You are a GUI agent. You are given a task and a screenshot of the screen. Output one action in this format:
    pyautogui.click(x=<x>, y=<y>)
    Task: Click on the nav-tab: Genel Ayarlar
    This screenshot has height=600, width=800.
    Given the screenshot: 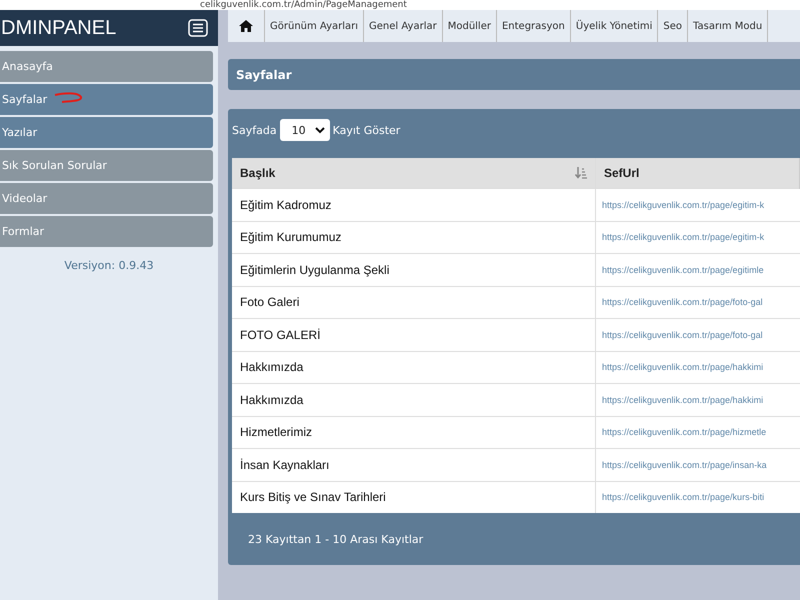 What is the action you would take?
    pyautogui.click(x=403, y=26)
    